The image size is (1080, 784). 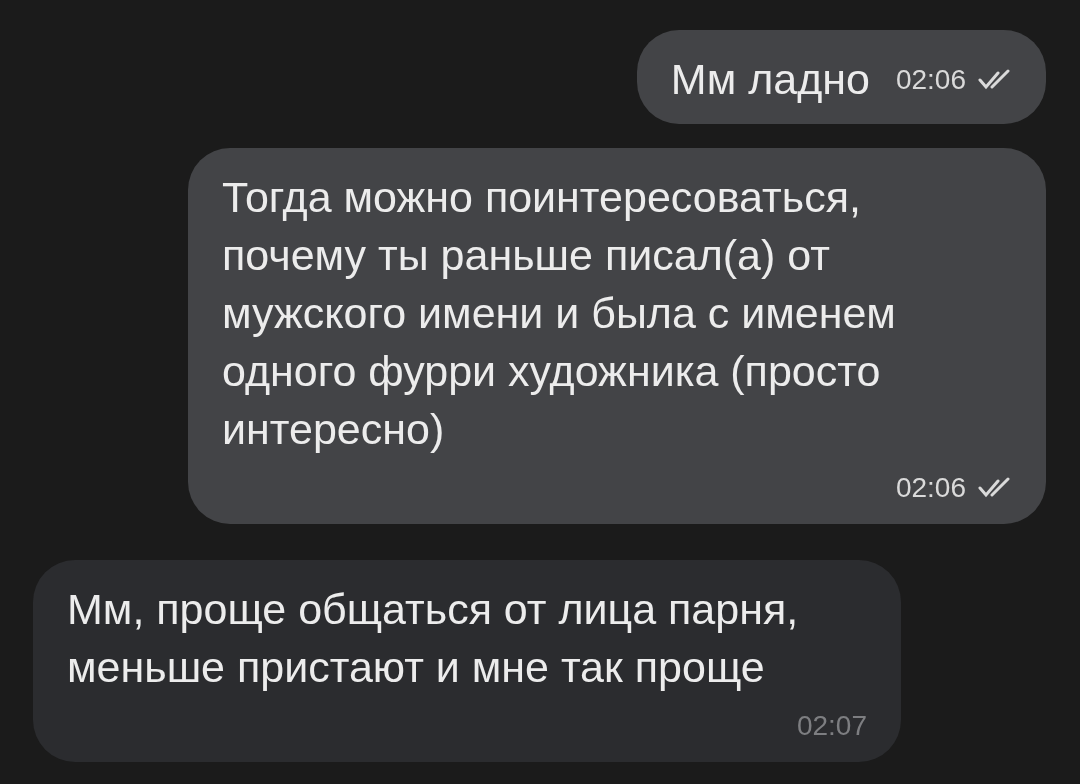 What do you see at coordinates (433, 638) in the screenshot?
I see `message-text: Мм, проще общаться от лица парня, меньше пристают и мне так проще` at bounding box center [433, 638].